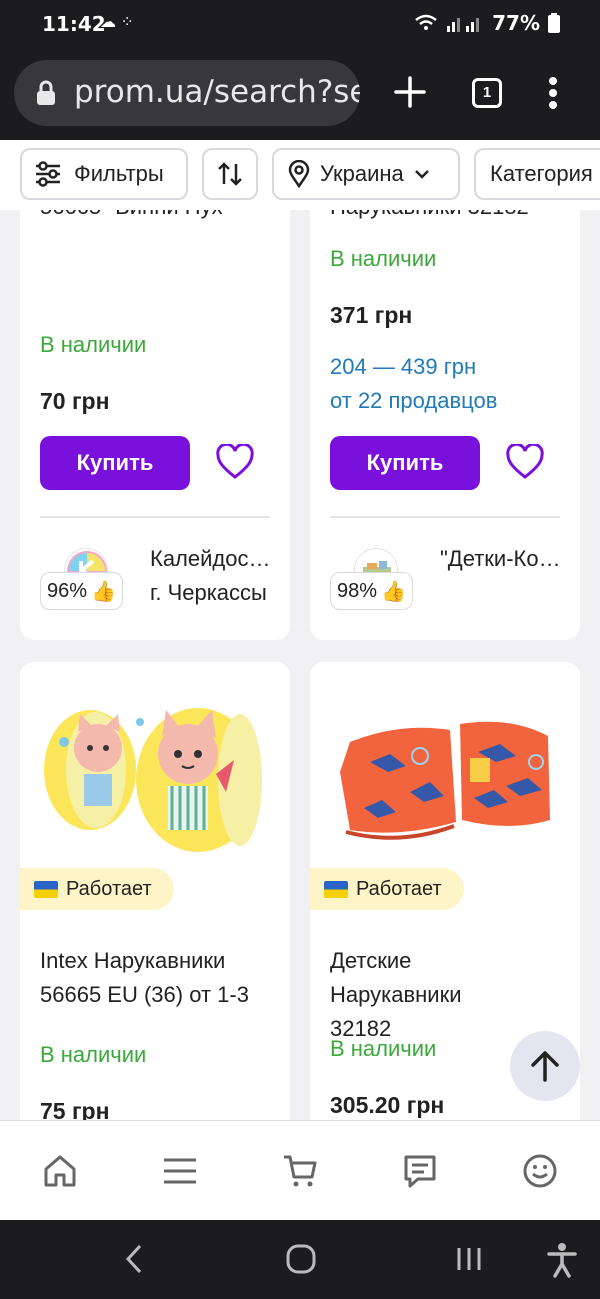  Describe the element at coordinates (413, 401) in the screenshot. I see `offers-count: от 22 продавцов` at that location.